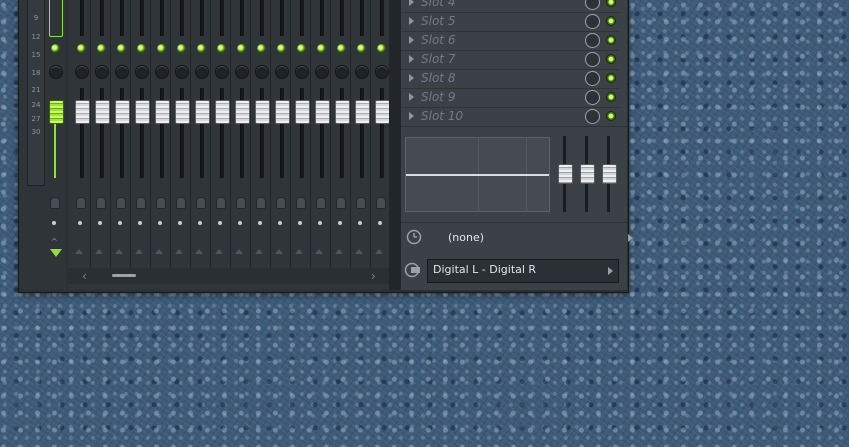 The image size is (849, 447). Describe the element at coordinates (56, 112) in the screenshot. I see `master-volume-fader` at that location.